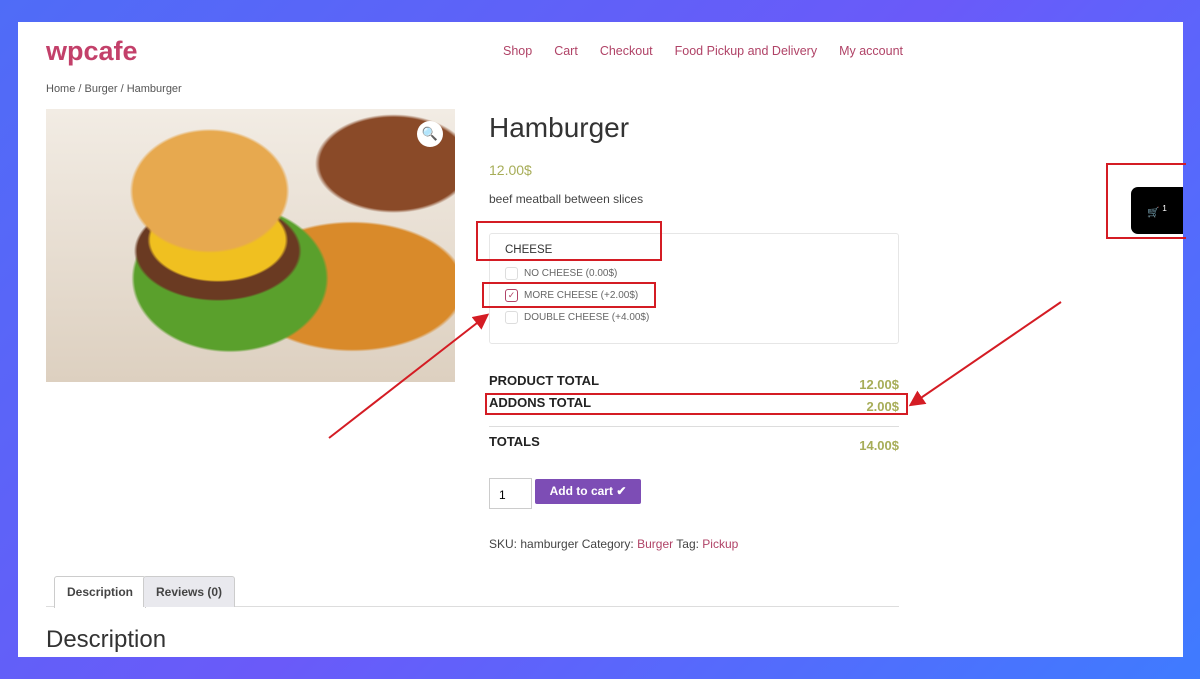  What do you see at coordinates (695, 370) in the screenshot?
I see `annotation-arrows` at bounding box center [695, 370].